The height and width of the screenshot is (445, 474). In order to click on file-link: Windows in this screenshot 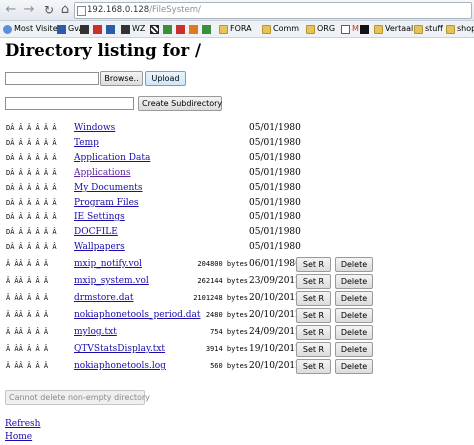, I will do `click(94, 128)`.